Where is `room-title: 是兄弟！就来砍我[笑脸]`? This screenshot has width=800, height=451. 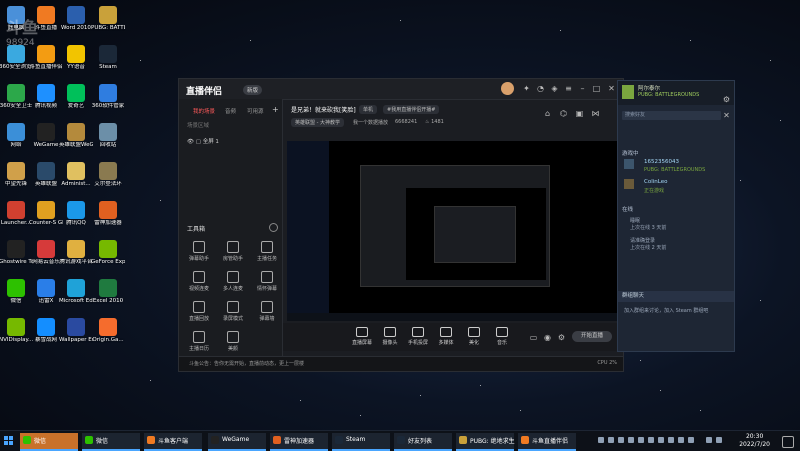 room-title: 是兄弟！就来砍我[笑脸] is located at coordinates (323, 109).